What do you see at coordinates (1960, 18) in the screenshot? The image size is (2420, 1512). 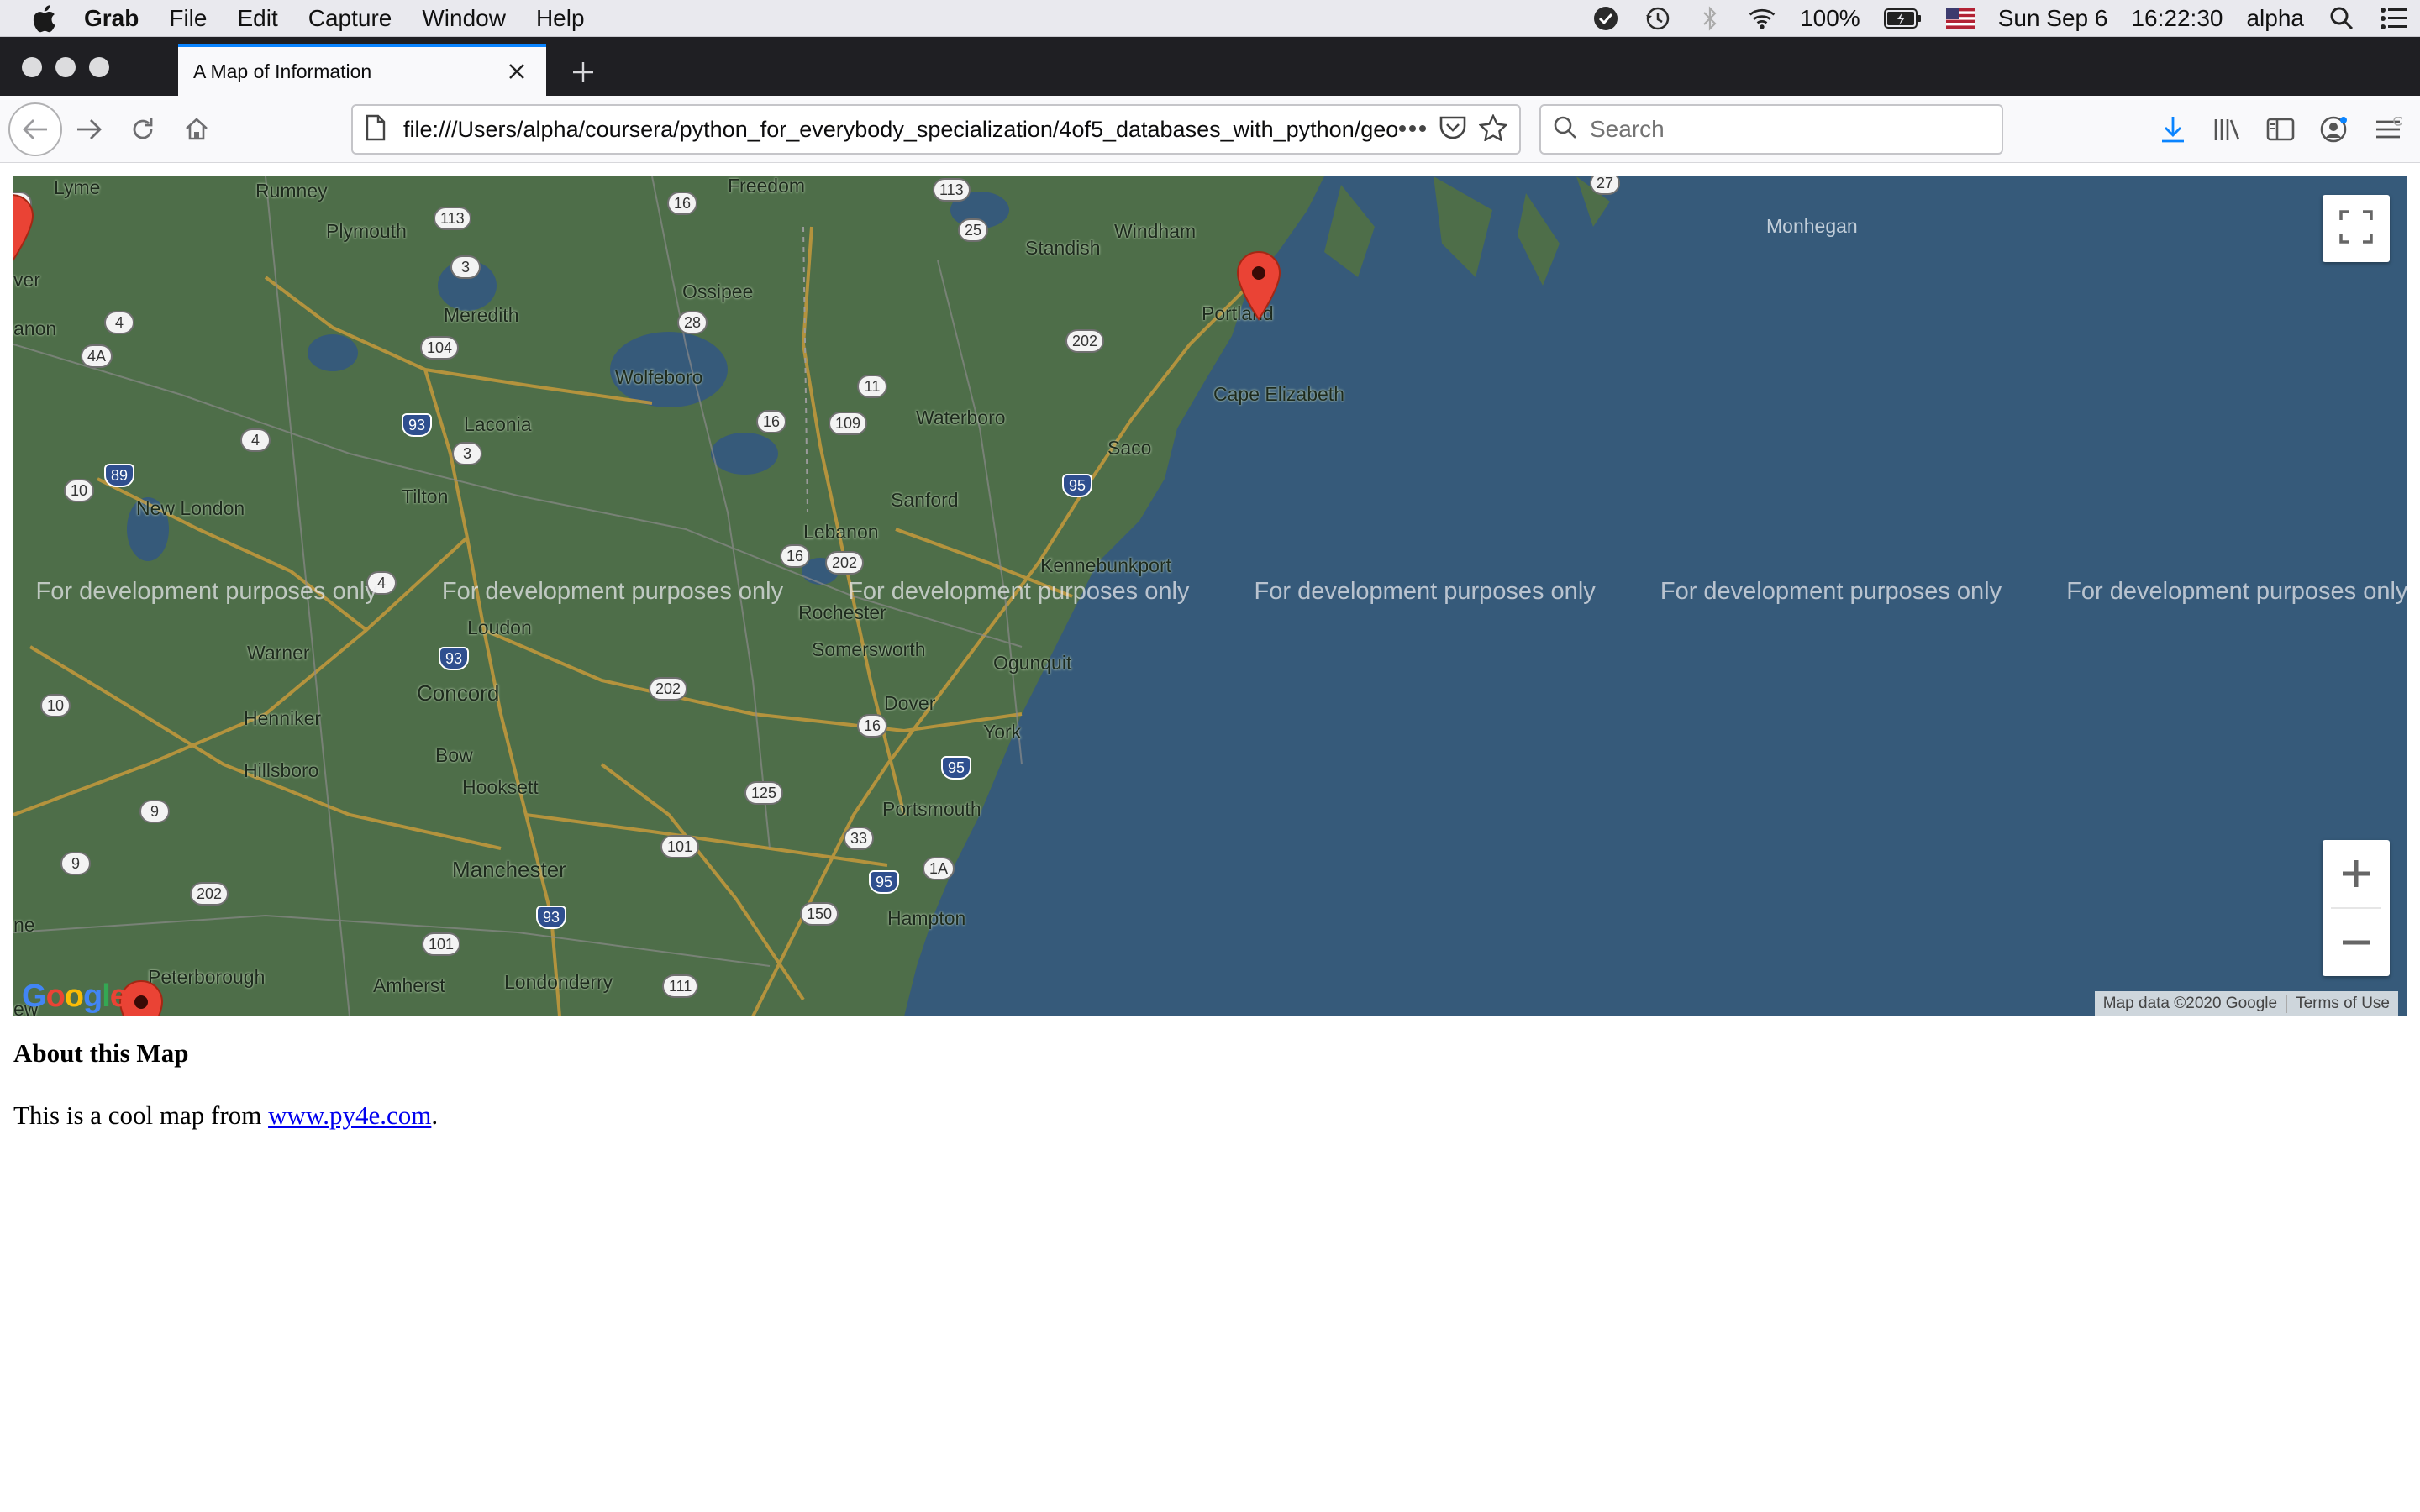 I see `us-flag-icon` at bounding box center [1960, 18].